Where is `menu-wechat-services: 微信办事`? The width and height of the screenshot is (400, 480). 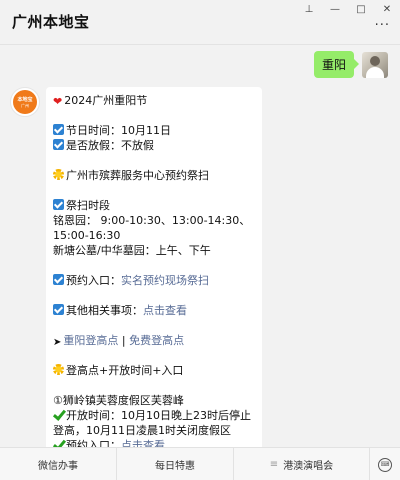
menu-wechat-services: 微信办事 is located at coordinates (58, 464).